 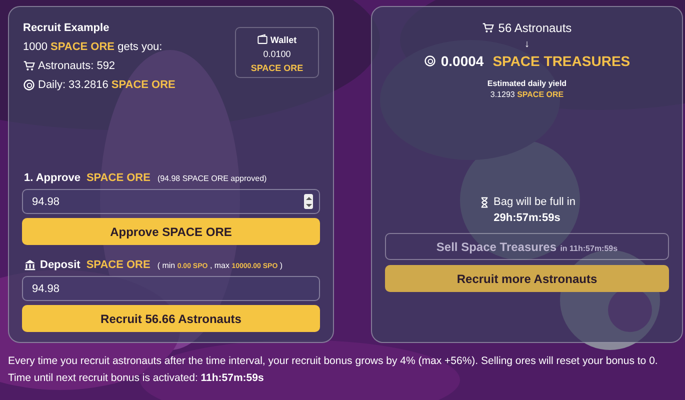 What do you see at coordinates (283, 39) in the screenshot?
I see `wallet-title: Wallet` at bounding box center [283, 39].